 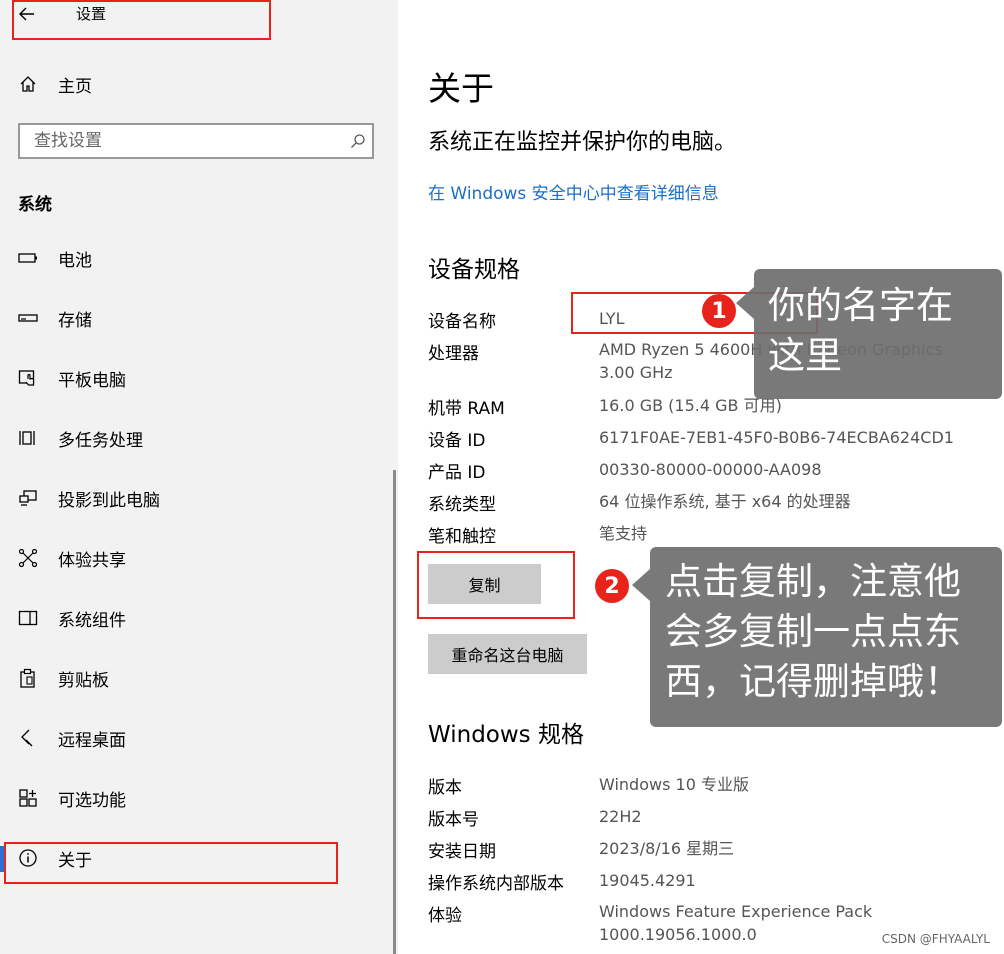 I want to click on spec-label: 操作系统内部版本, so click(x=496, y=884).